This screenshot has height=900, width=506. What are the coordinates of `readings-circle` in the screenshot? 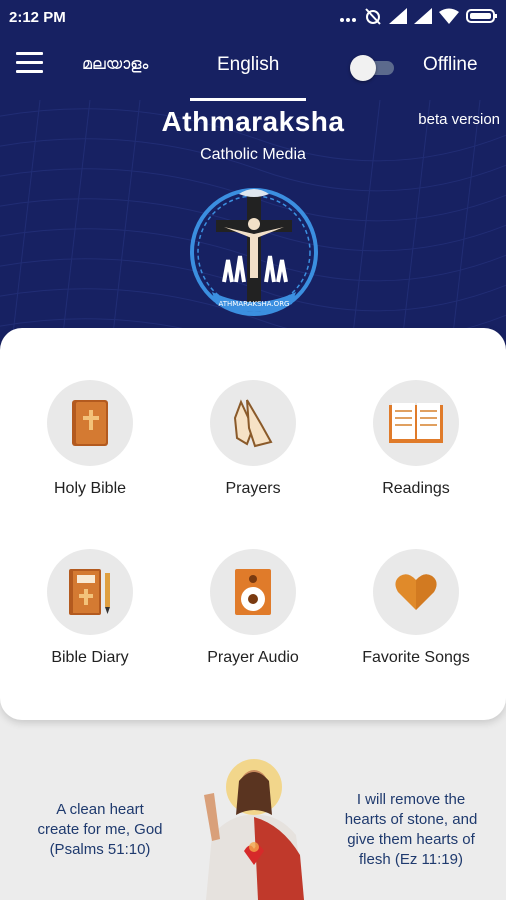 It's located at (416, 423).